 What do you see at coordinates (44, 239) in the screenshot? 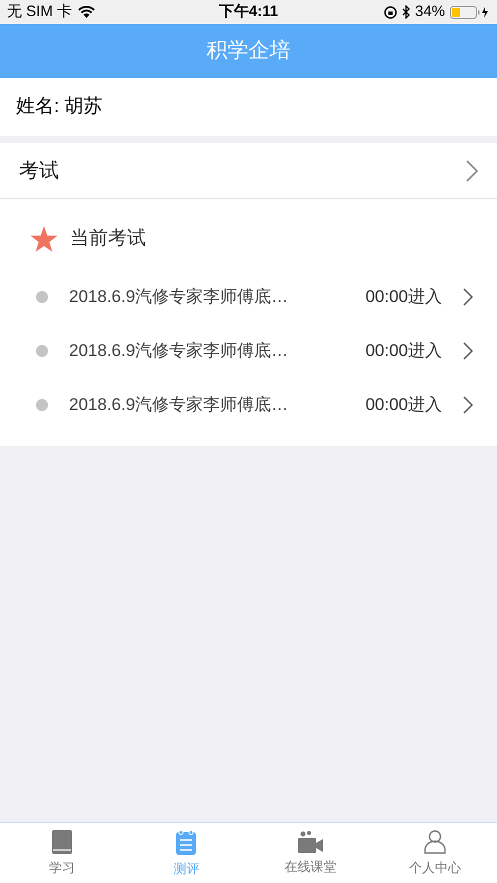
I see `star-icon` at bounding box center [44, 239].